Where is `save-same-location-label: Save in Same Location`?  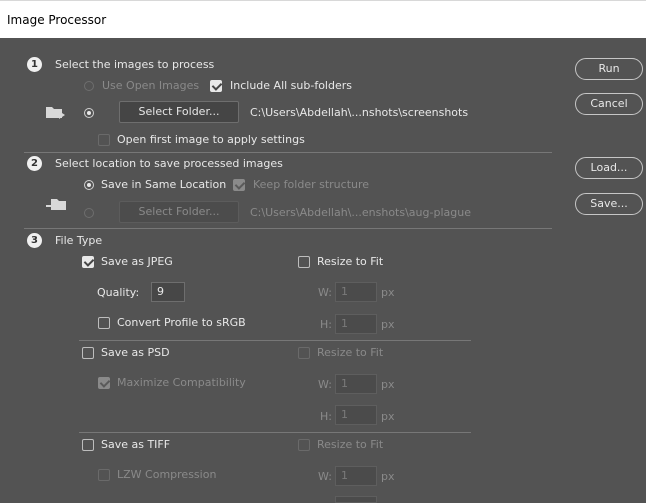 save-same-location-label: Save in Same Location is located at coordinates (164, 184).